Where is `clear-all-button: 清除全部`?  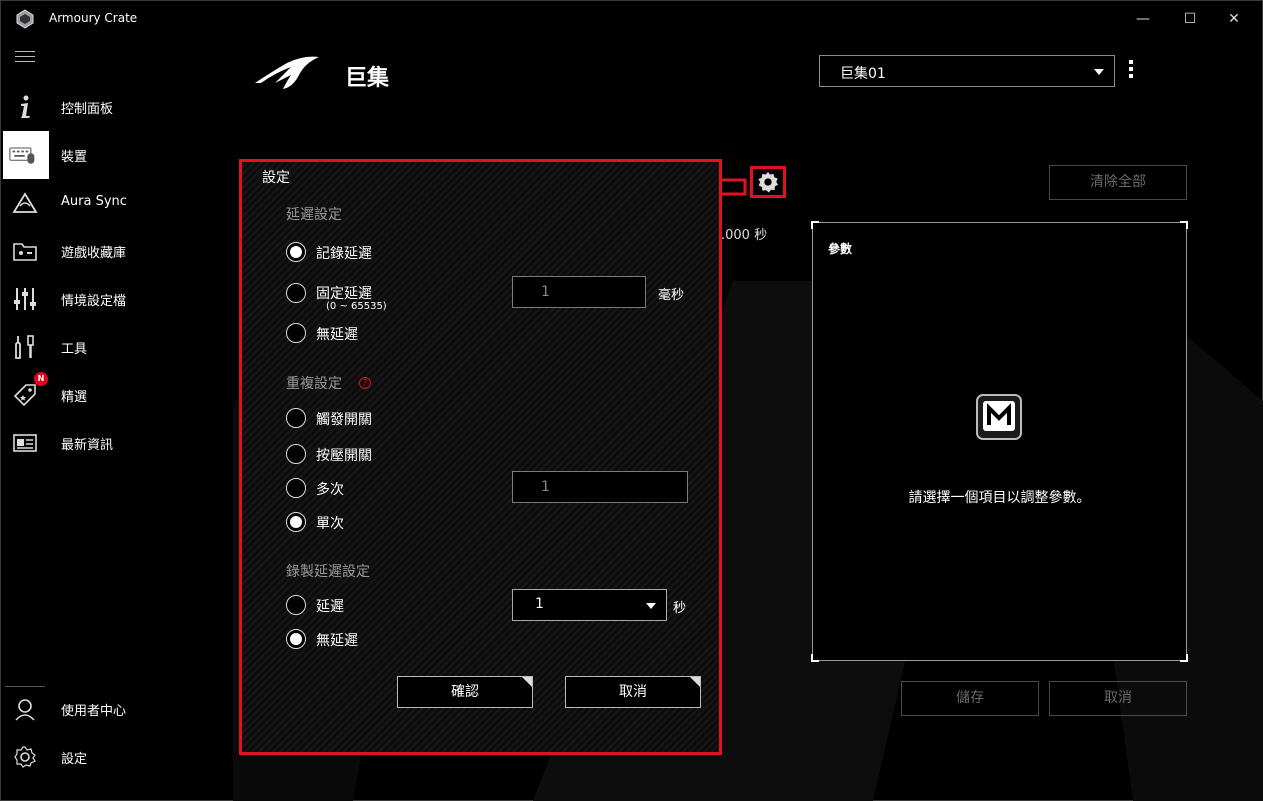 clear-all-button: 清除全部 is located at coordinates (1118, 182).